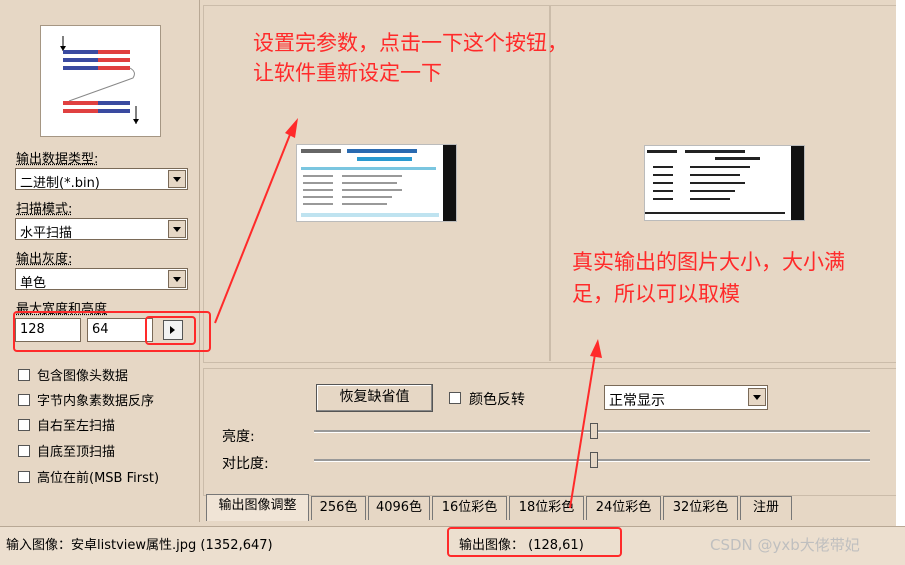 The width and height of the screenshot is (905, 565). What do you see at coordinates (596, 348) in the screenshot?
I see `arrow-head-output` at bounding box center [596, 348].